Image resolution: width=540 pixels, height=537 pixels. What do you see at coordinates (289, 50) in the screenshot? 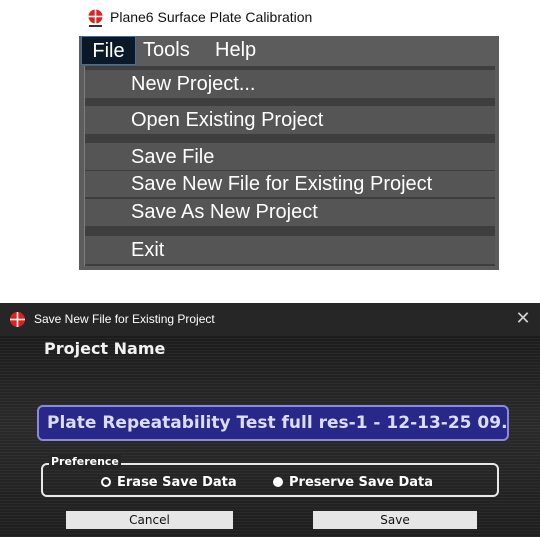
I see `menubar: File Tools Help` at bounding box center [289, 50].